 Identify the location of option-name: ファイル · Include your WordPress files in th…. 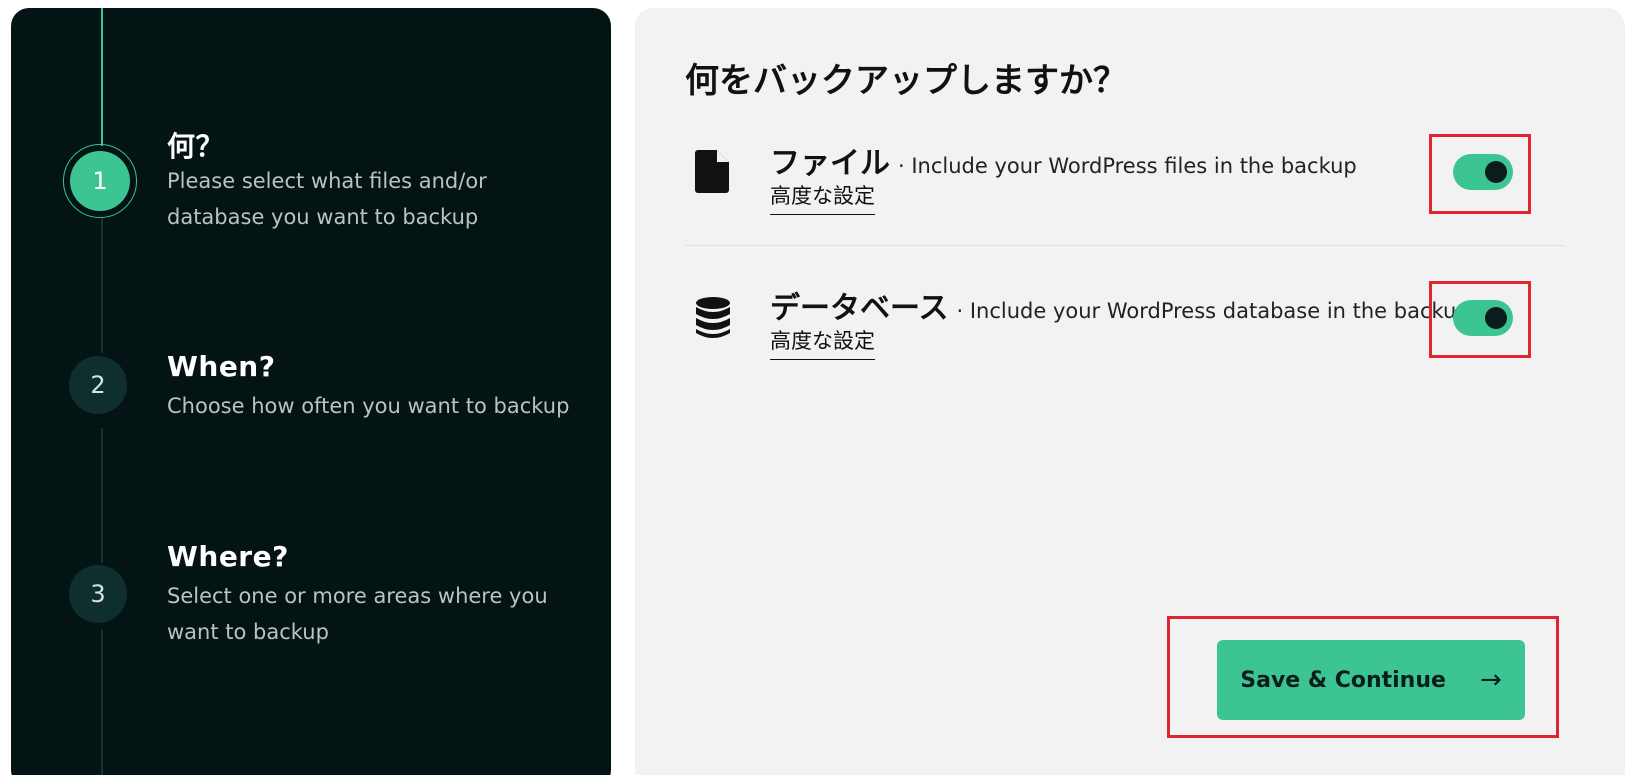
(1063, 160).